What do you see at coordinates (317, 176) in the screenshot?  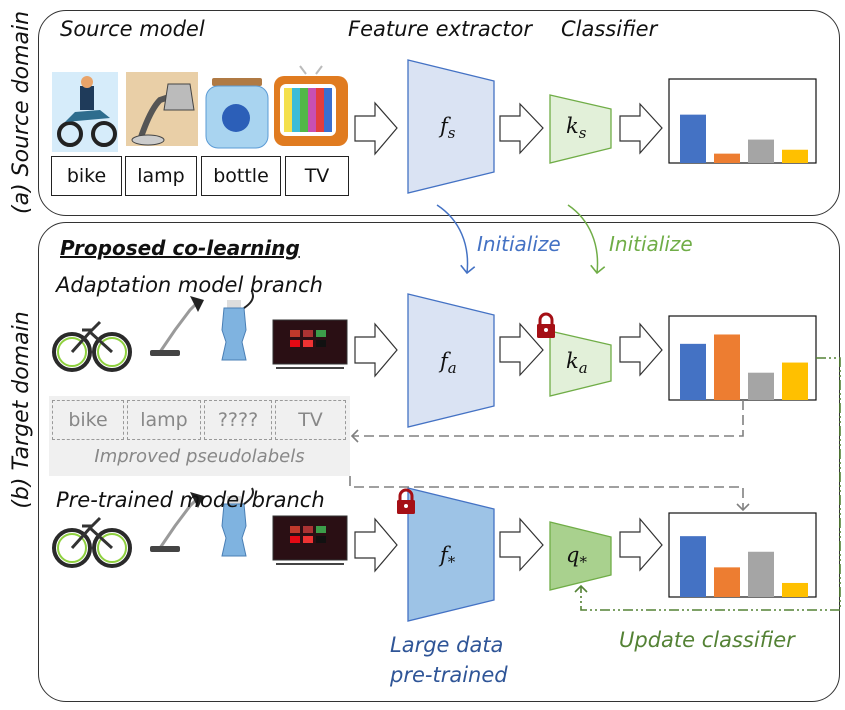 I see `source-label-tv: TV` at bounding box center [317, 176].